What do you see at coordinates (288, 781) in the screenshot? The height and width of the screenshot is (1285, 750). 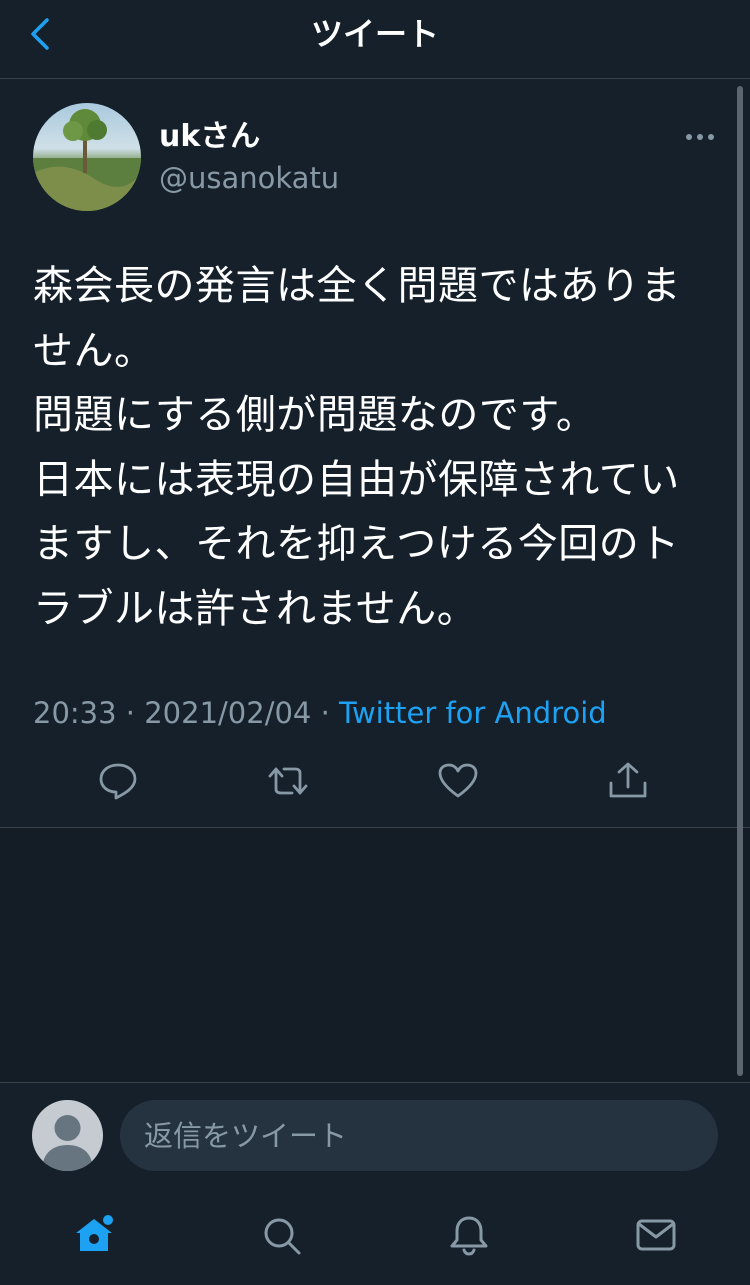 I see `retweet-icon` at bounding box center [288, 781].